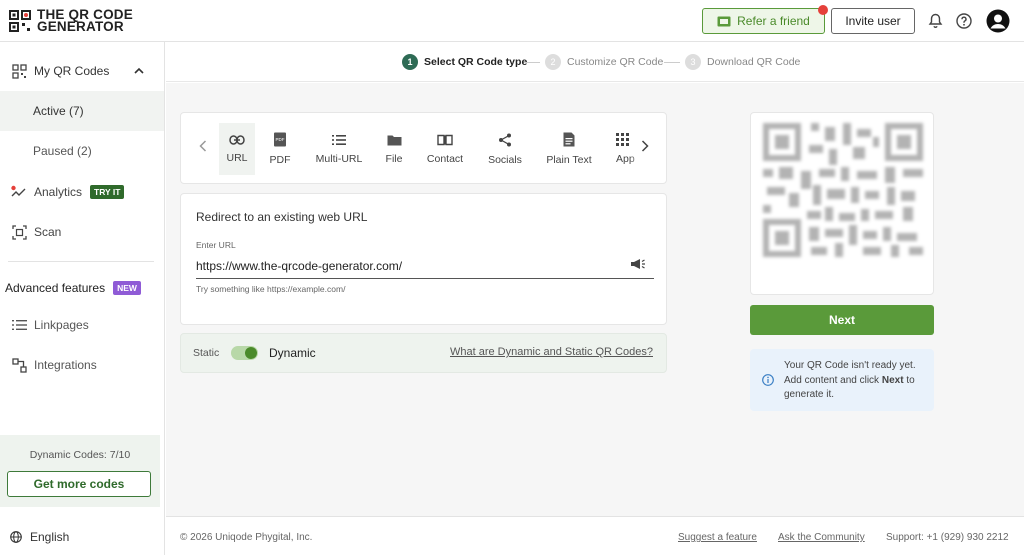 The height and width of the screenshot is (555, 1024). I want to click on invite-user-label: Invite user, so click(873, 21).